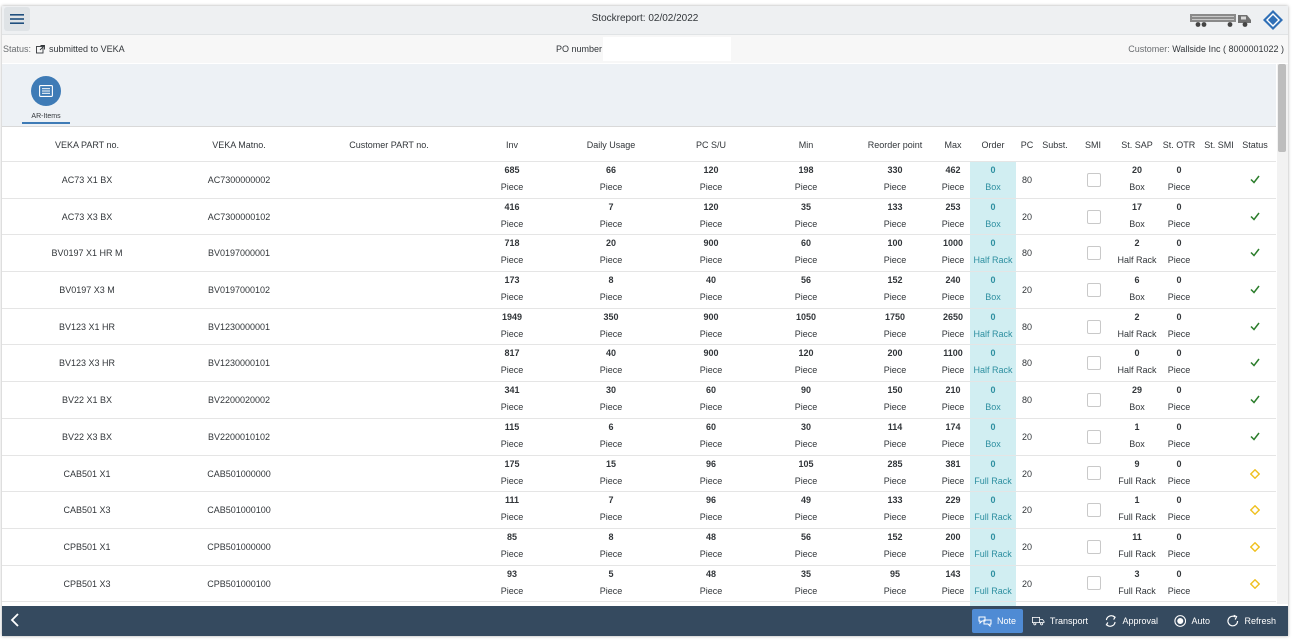  I want to click on pc-su-cell: 96 Piece, so click(711, 510).